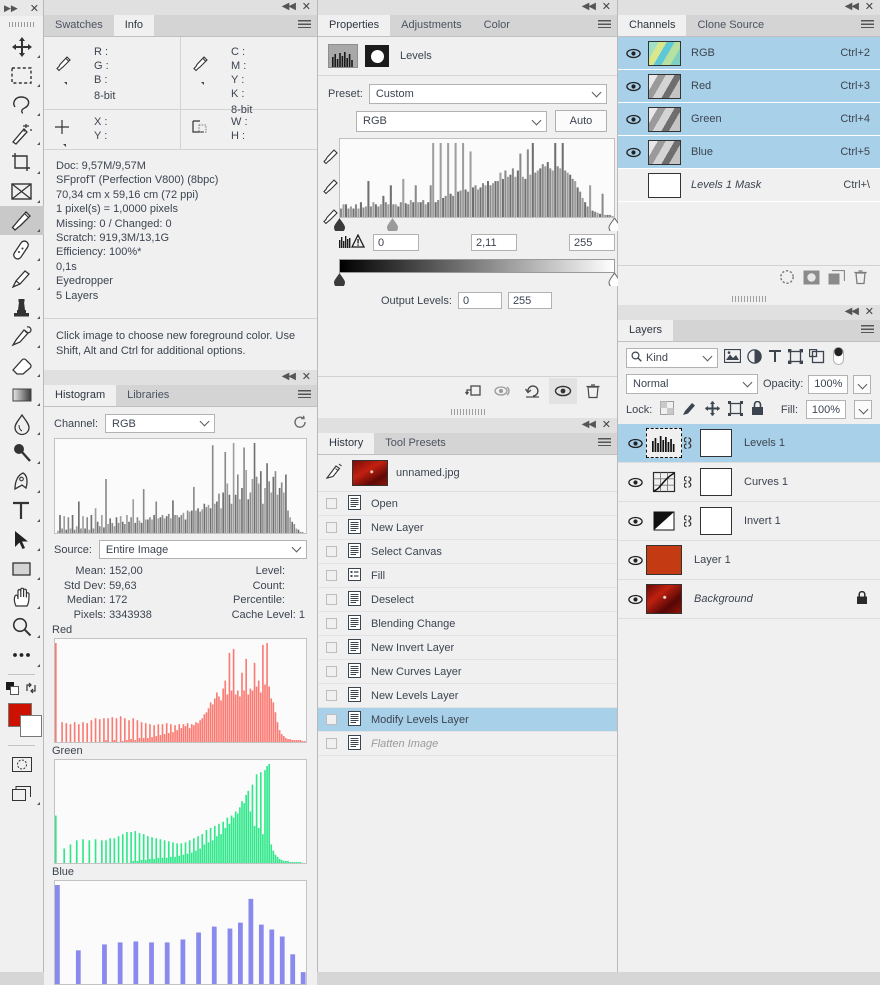 The image size is (880, 985). I want to click on history-state-row: Open, so click(467, 504).